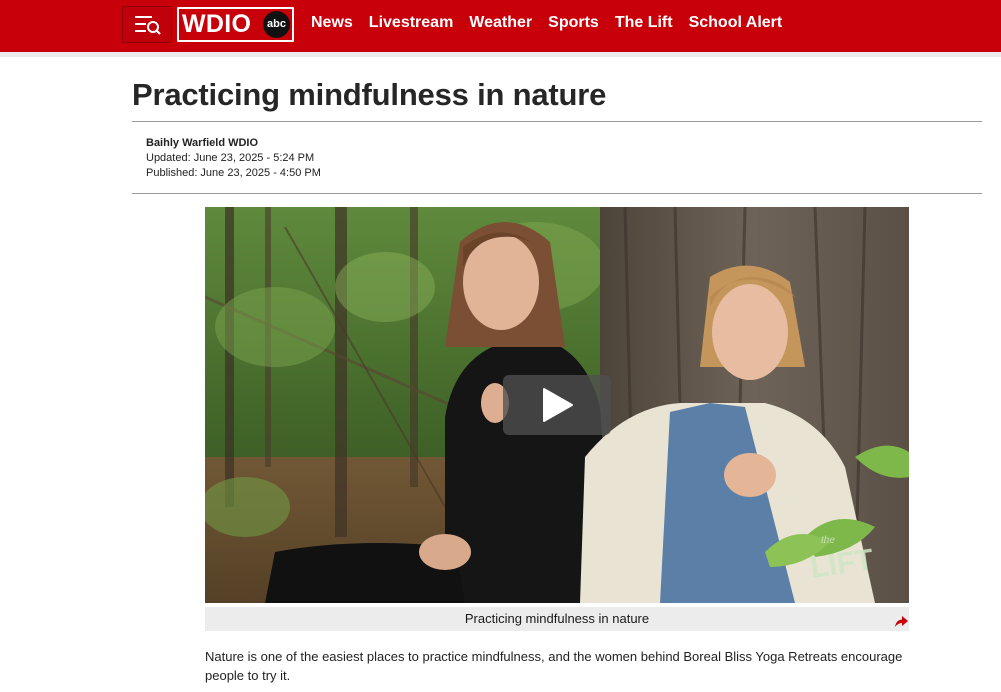 This screenshot has height=692, width=1001. Describe the element at coordinates (828, 540) in the screenshot. I see `svg-text: the` at that location.